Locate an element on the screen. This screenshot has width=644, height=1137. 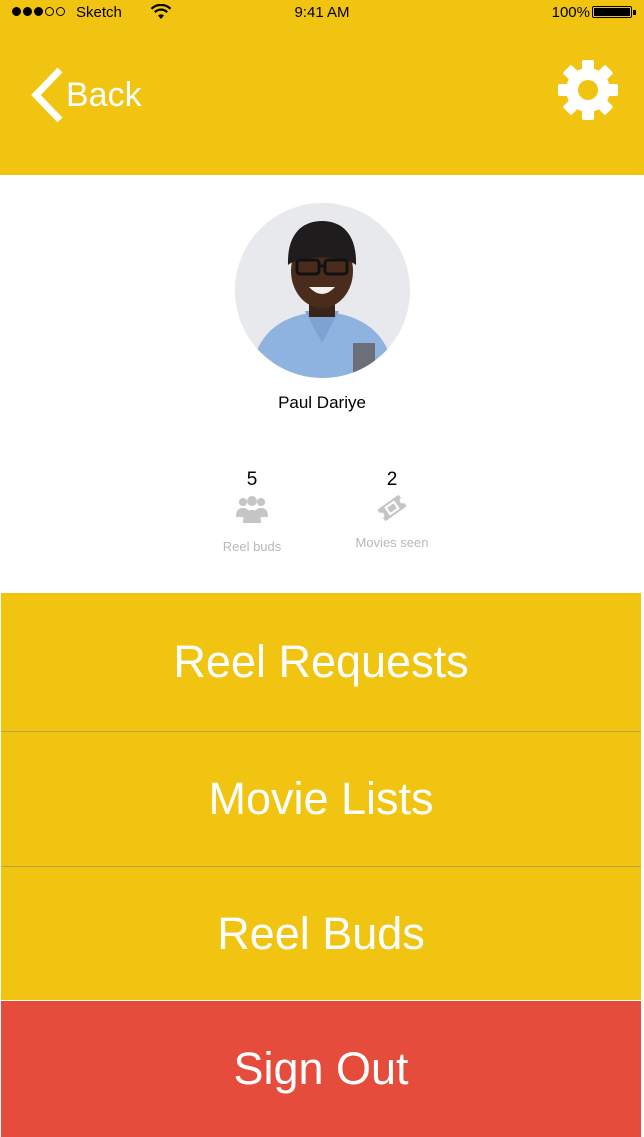
avatar is located at coordinates (322, 290).